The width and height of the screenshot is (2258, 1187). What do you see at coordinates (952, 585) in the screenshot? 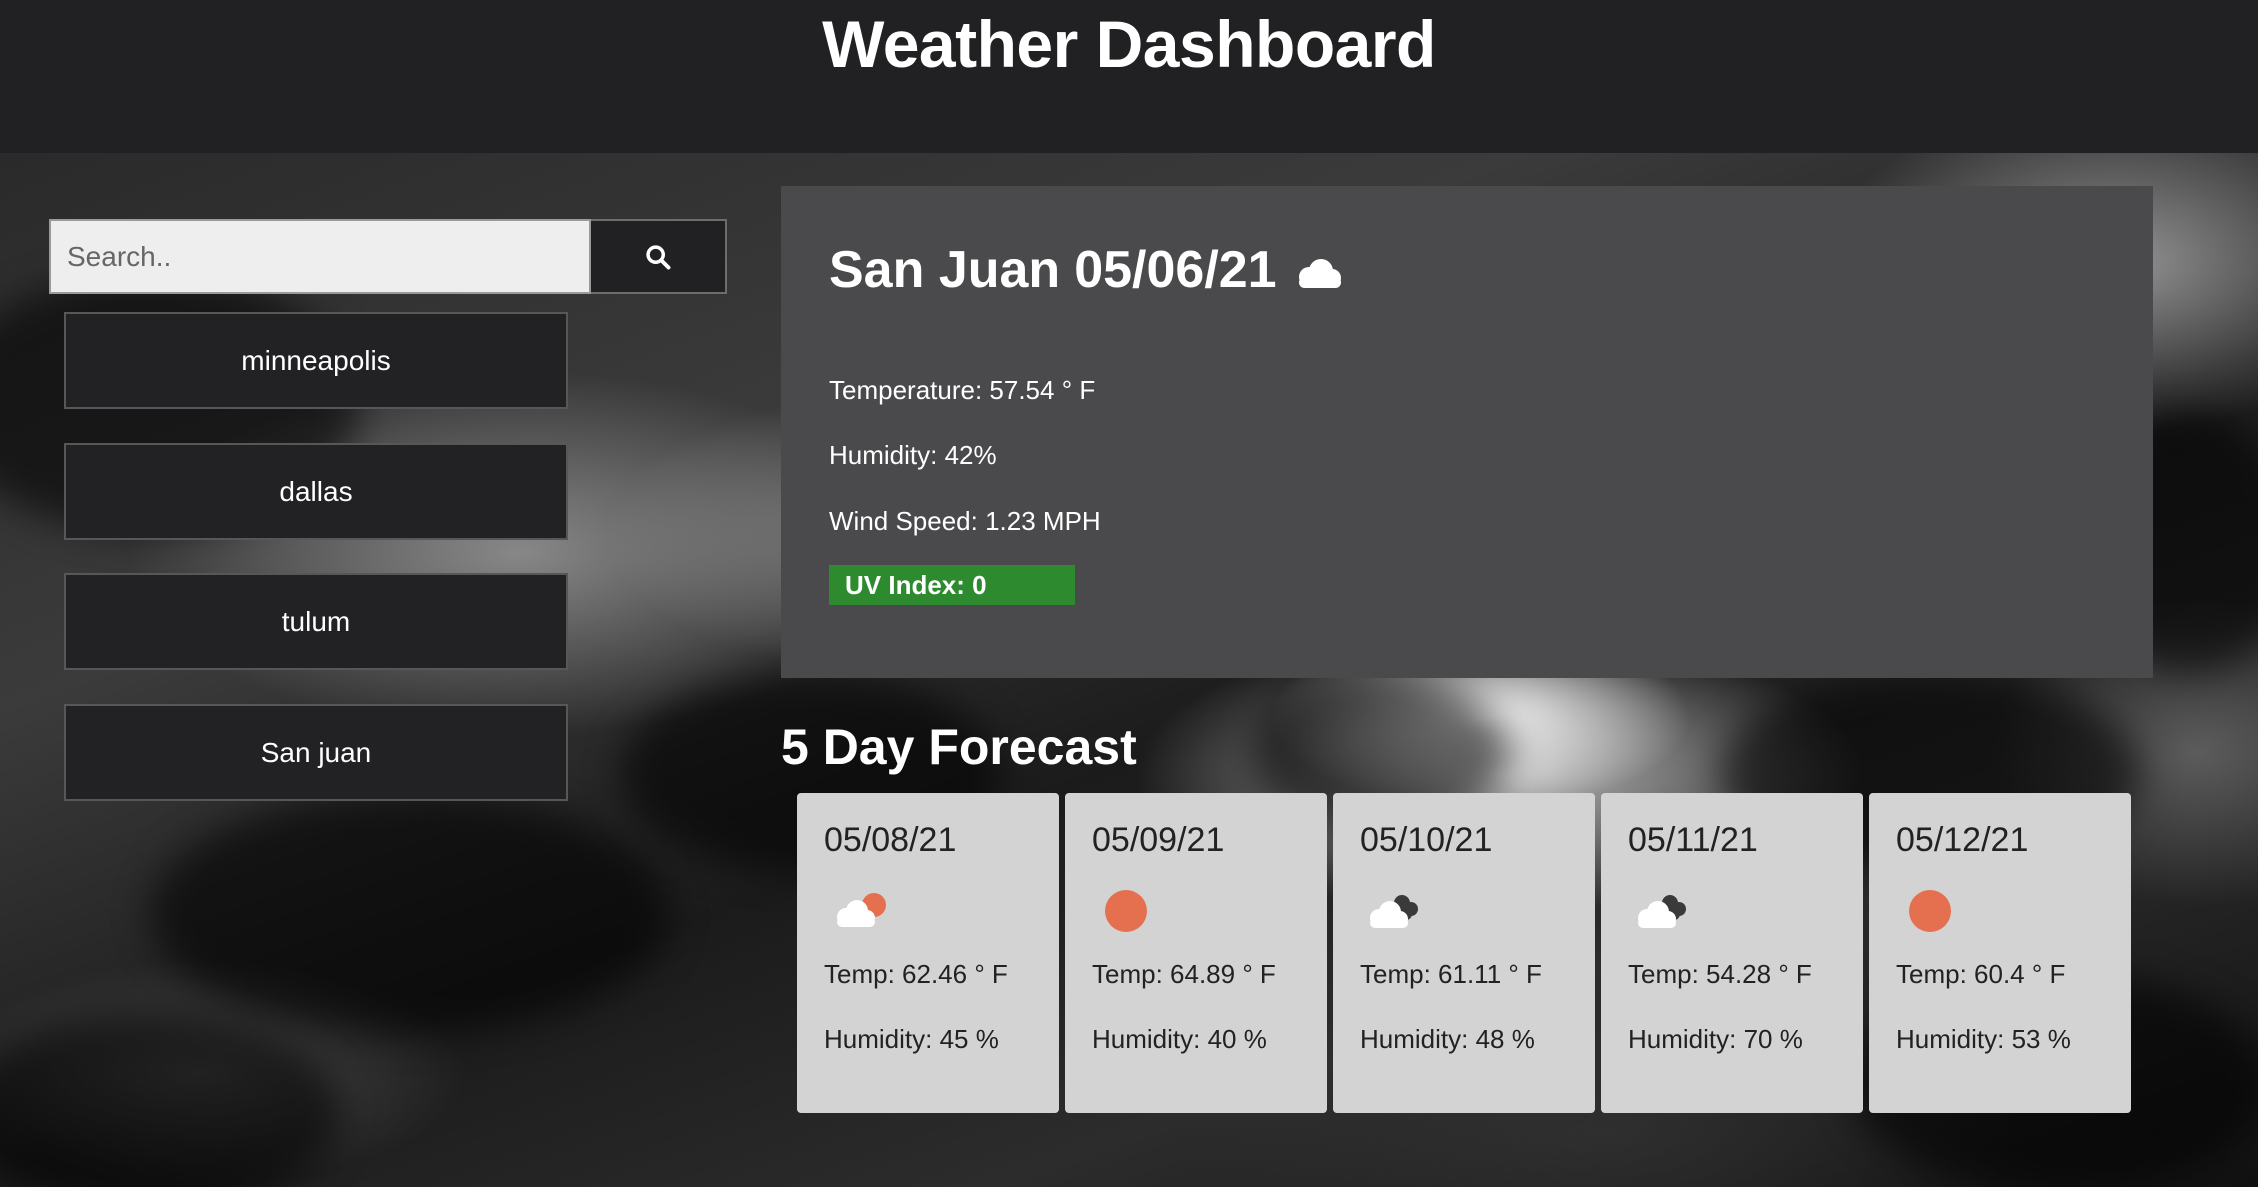
I see `uv-index-badge: UV Index: 0` at bounding box center [952, 585].